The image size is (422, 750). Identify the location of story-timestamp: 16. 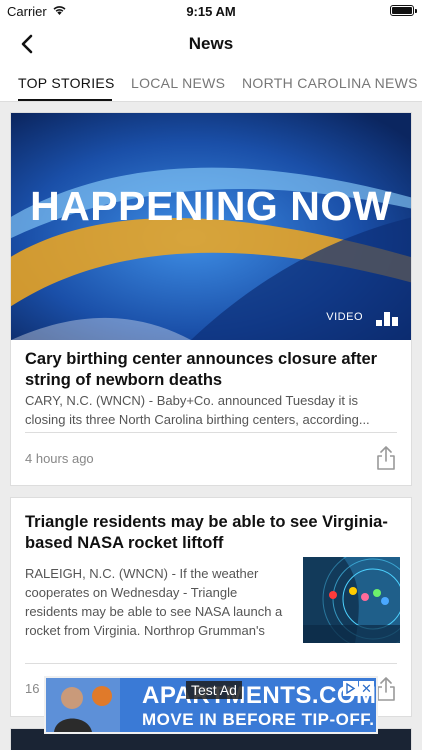
(32, 688).